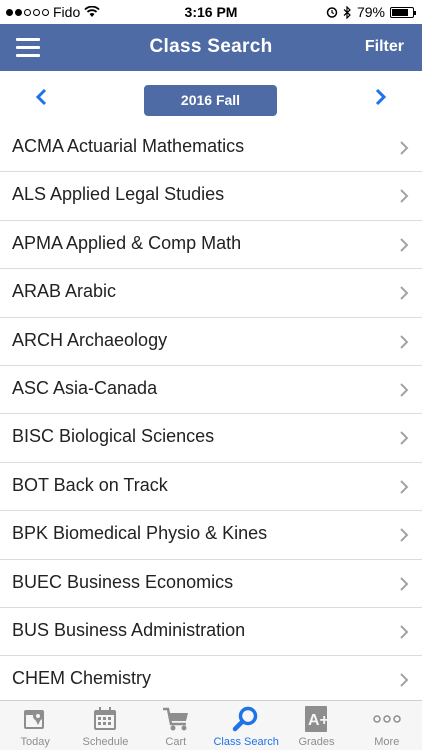 Image resolution: width=422 pixels, height=750 pixels. I want to click on tab-class-search: Class Search, so click(246, 725).